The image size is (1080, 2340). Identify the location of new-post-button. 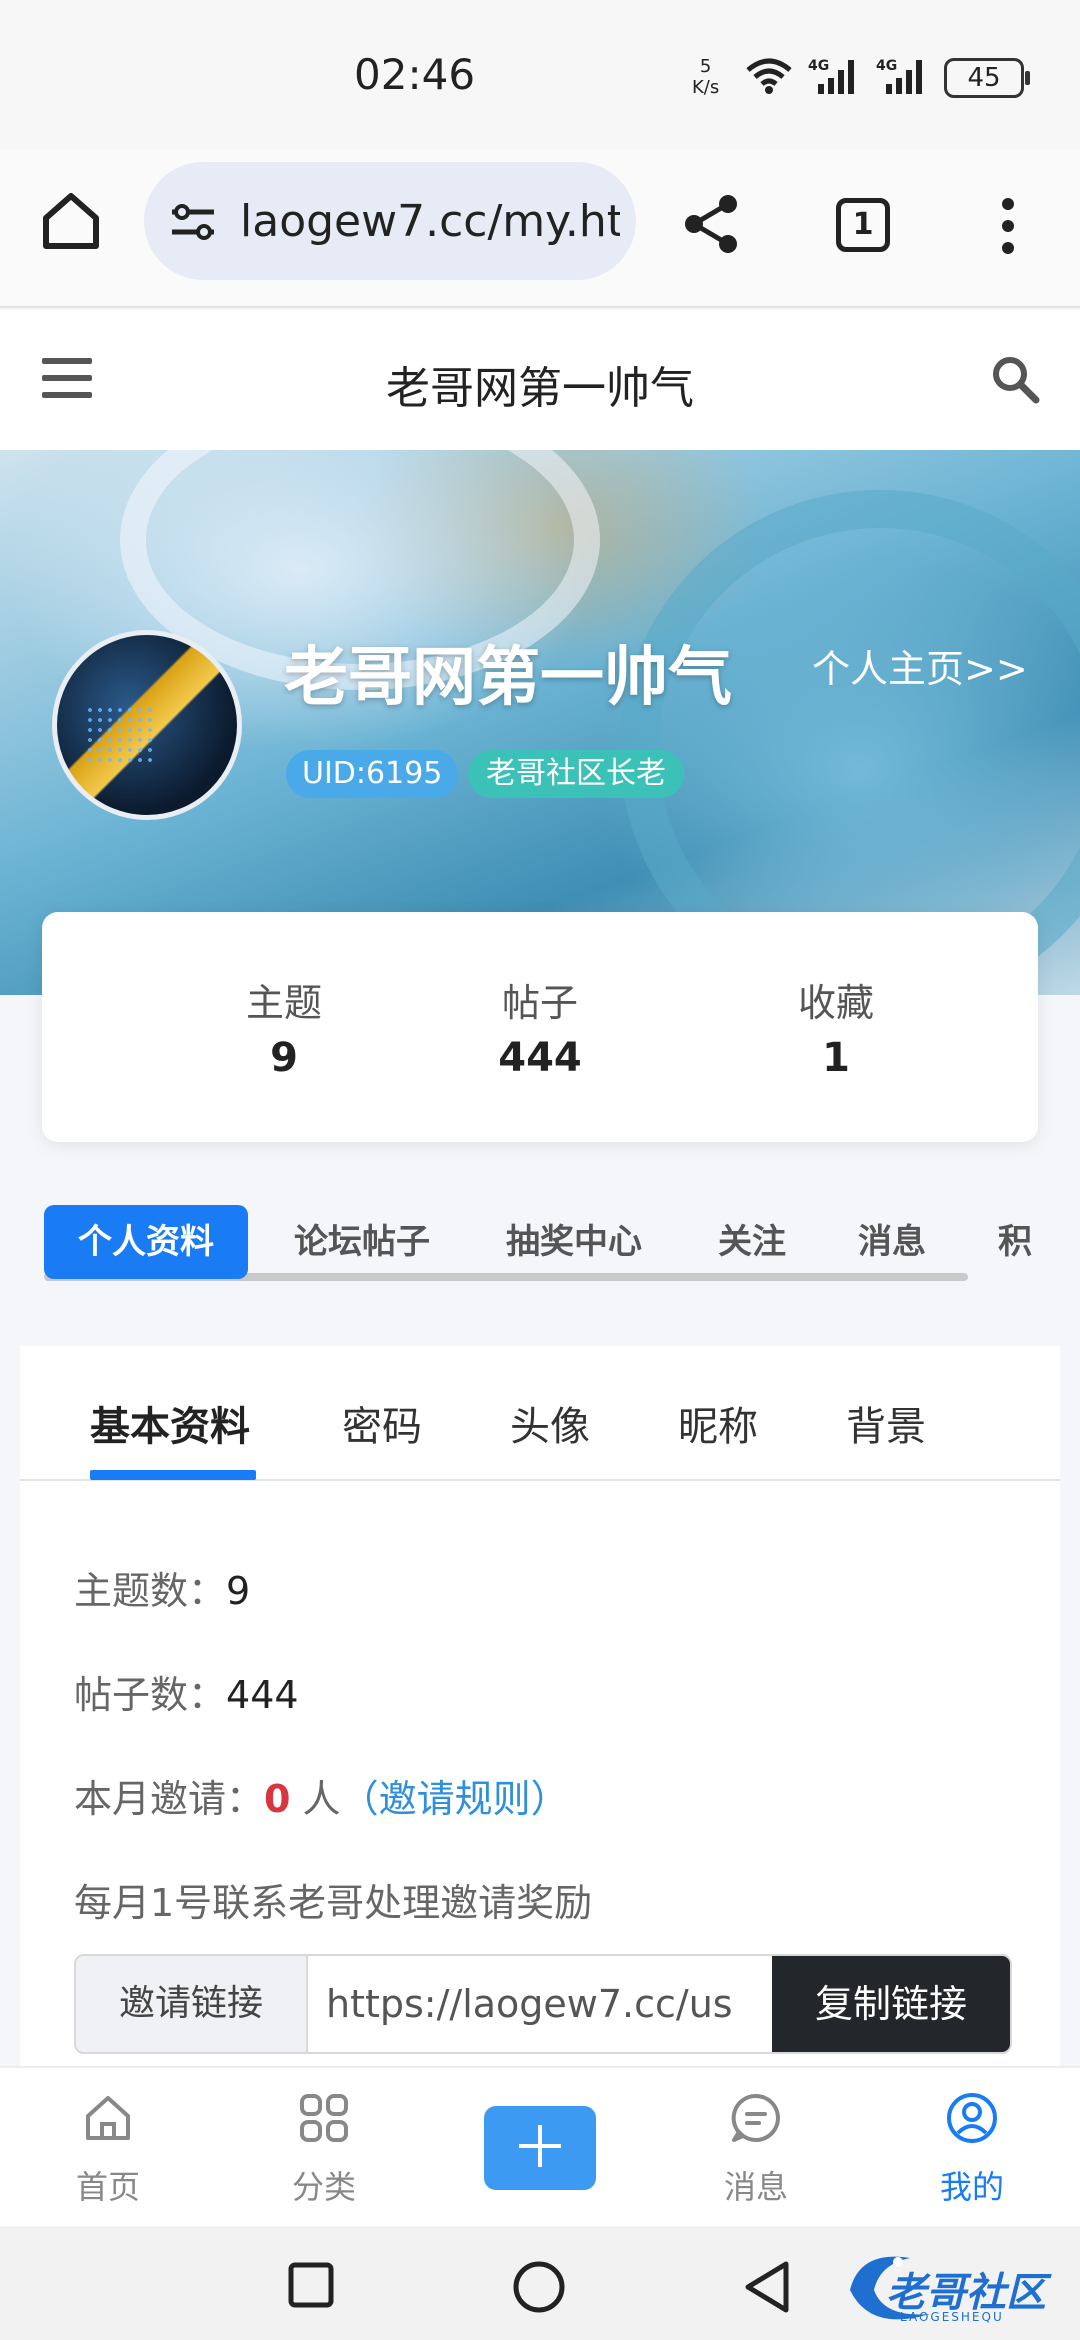
(540, 2148).